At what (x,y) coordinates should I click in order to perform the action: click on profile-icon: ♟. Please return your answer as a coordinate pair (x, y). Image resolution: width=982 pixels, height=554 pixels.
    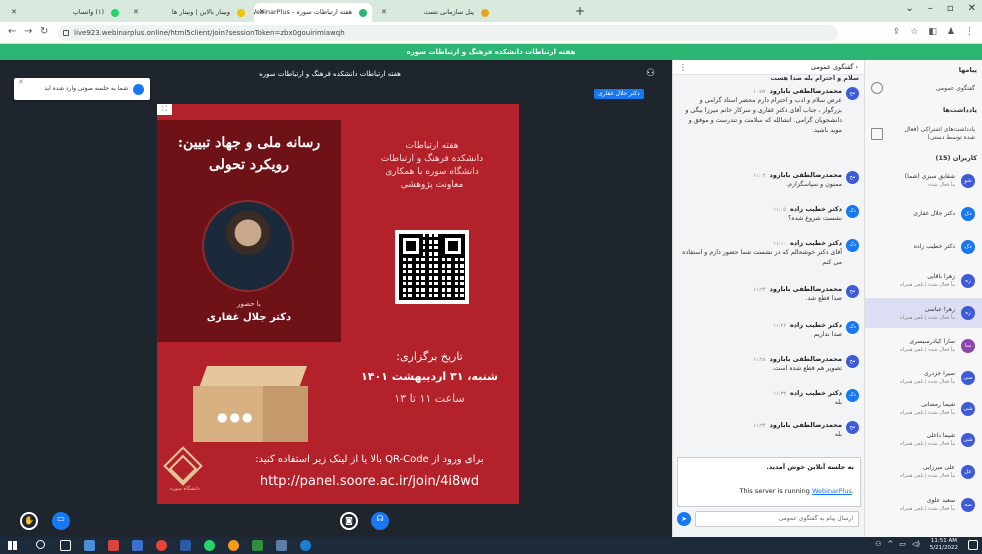
    Looking at the image, I should click on (951, 32).